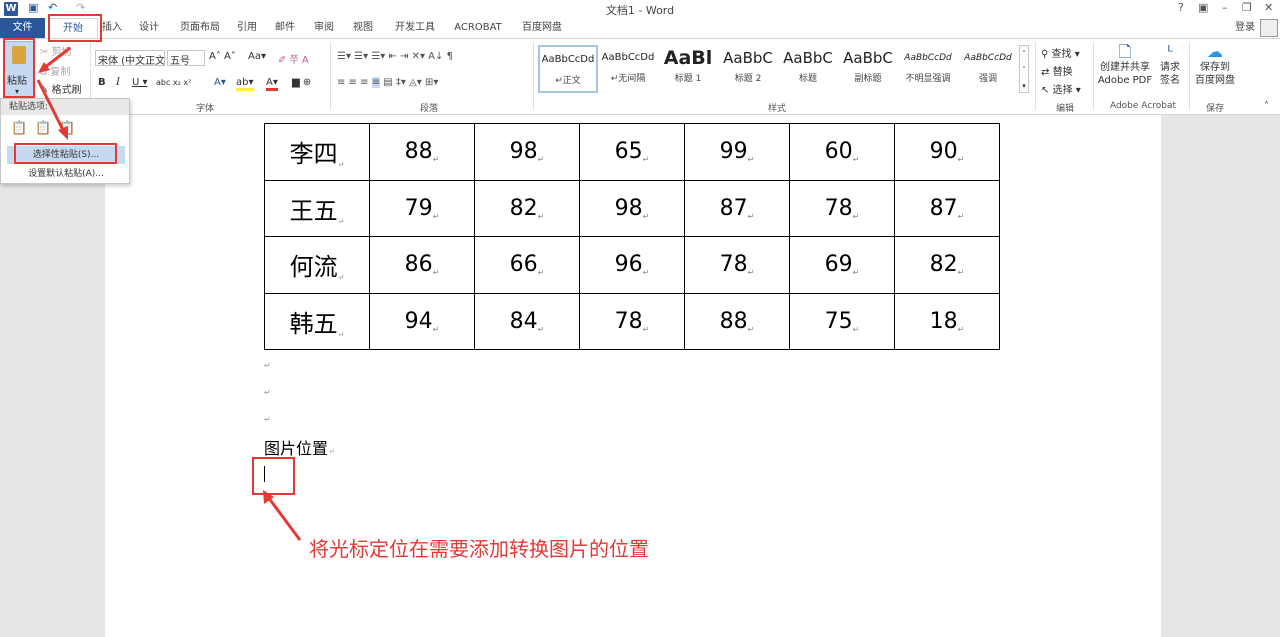  What do you see at coordinates (1170, 65) in the screenshot?
I see `request-sign-button: ᴸ 请求 签名` at bounding box center [1170, 65].